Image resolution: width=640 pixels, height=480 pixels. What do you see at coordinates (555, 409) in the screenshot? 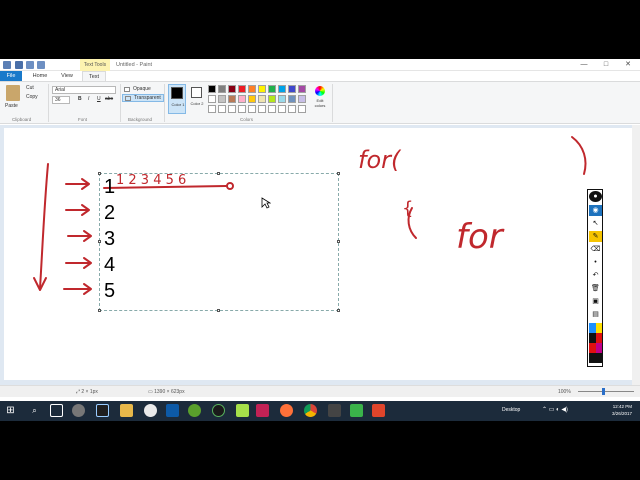
I see `notification-tray-icons: ⌃ ▭ ◐ ◀)` at bounding box center [555, 409].